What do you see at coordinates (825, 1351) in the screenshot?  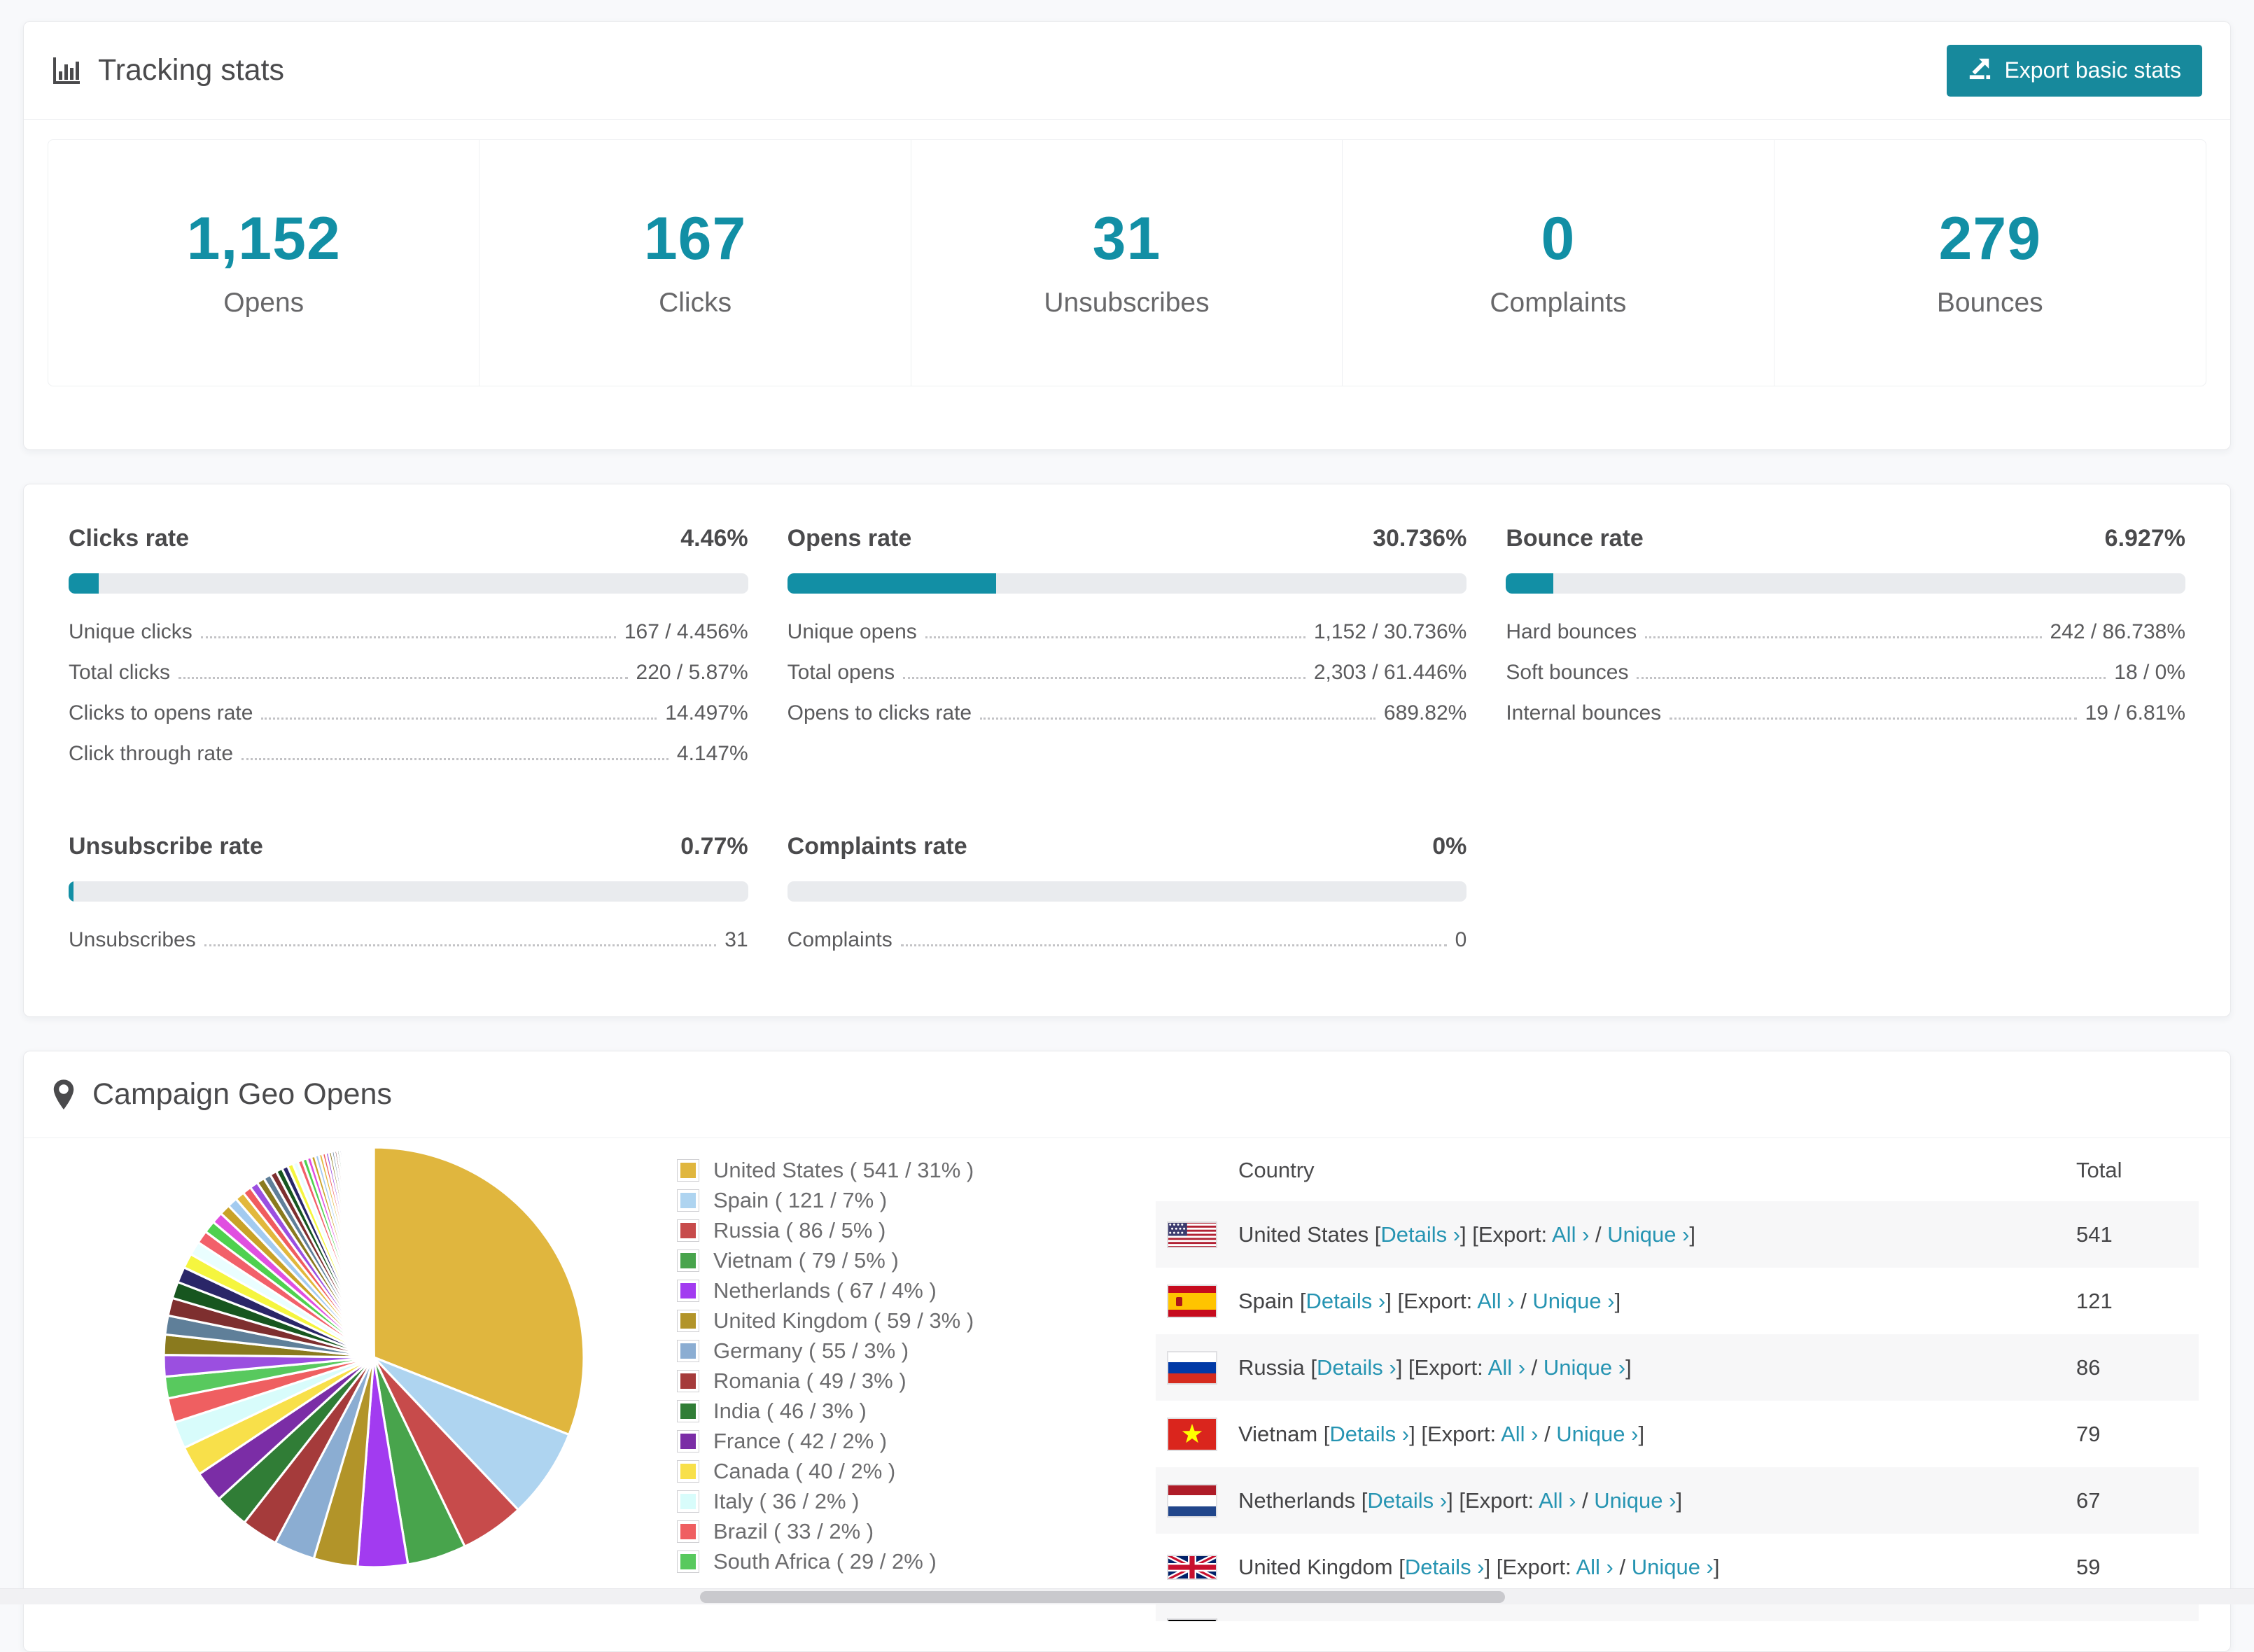 I see `legend-item: Germany ( 55 / 3% )` at bounding box center [825, 1351].